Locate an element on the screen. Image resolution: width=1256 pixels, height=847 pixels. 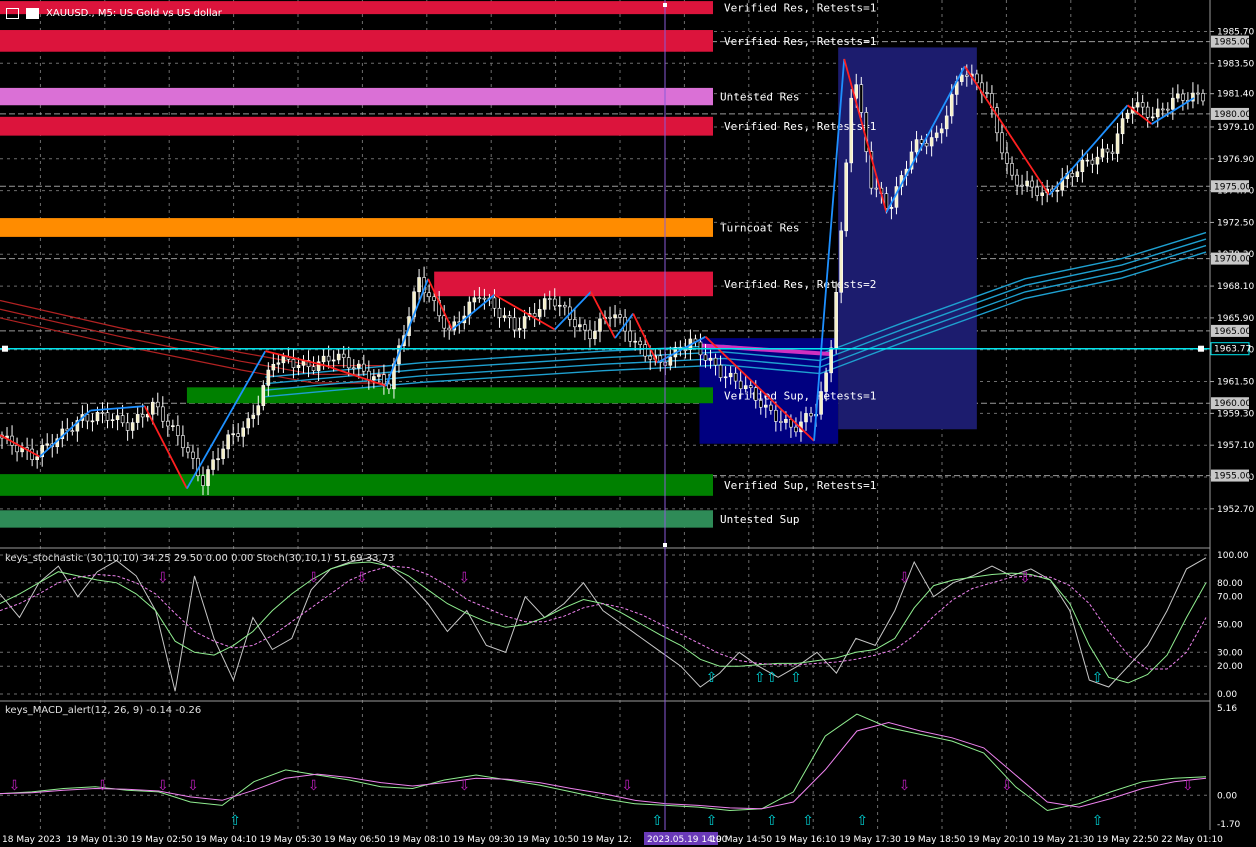
zone-label: Verified Res, Retests=2 is located at coordinates (800, 284).